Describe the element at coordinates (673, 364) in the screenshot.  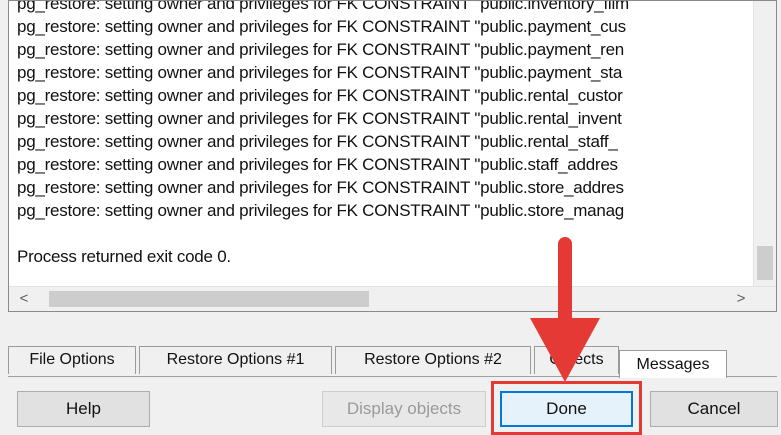
I see `tab-messages: Messages` at that location.